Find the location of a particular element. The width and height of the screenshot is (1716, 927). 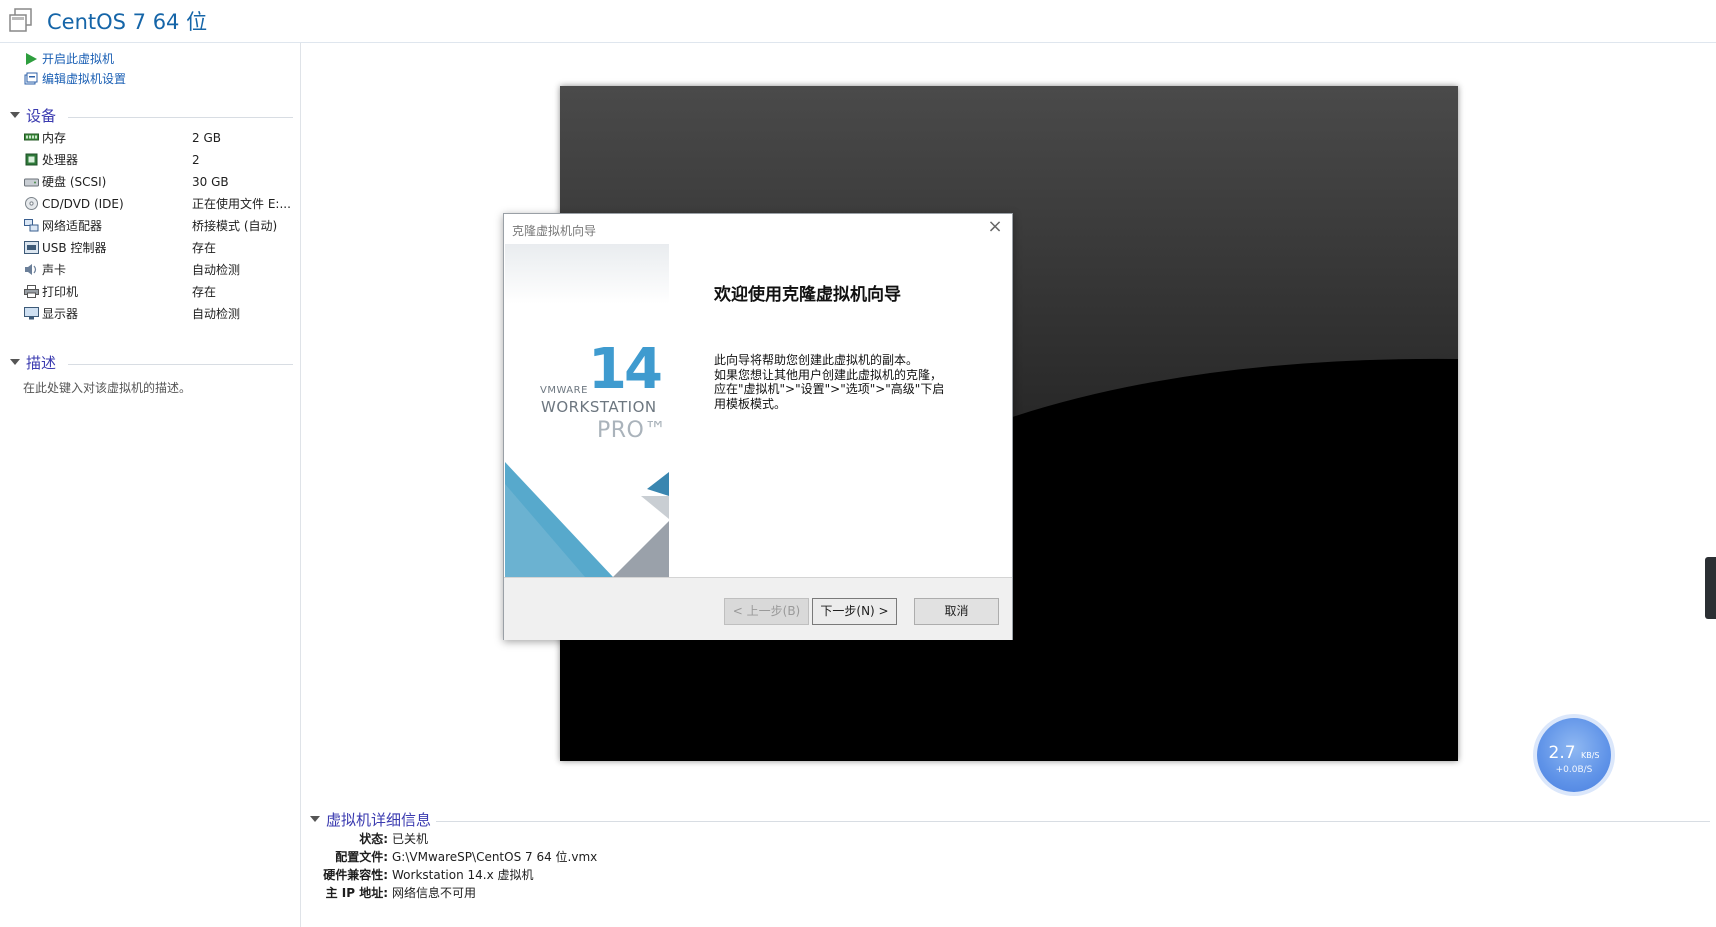

edit-settings-label: 编辑虚拟机设置 is located at coordinates (84, 79).